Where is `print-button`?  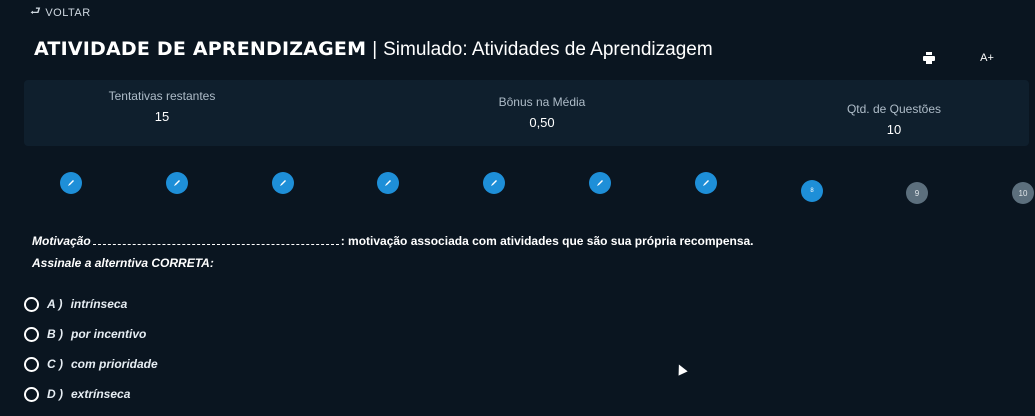
print-button is located at coordinates (929, 58).